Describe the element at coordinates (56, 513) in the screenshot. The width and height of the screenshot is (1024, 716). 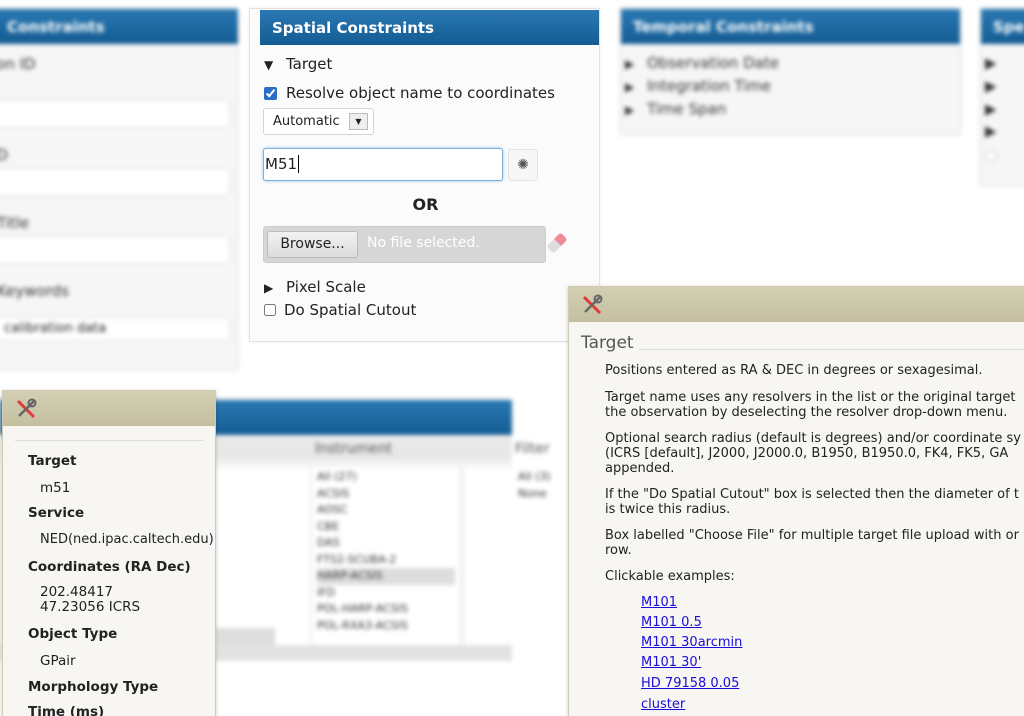
I see `service-label: Service` at that location.